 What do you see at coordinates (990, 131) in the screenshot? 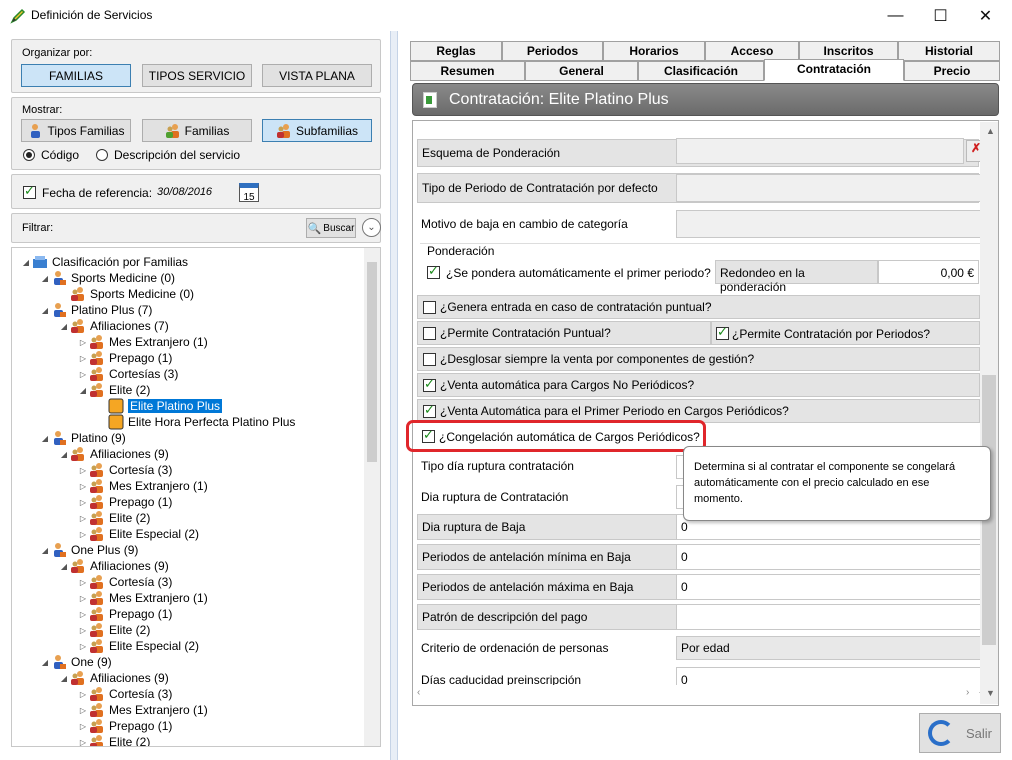
I see `scroll-up-icon: ▲` at bounding box center [990, 131].